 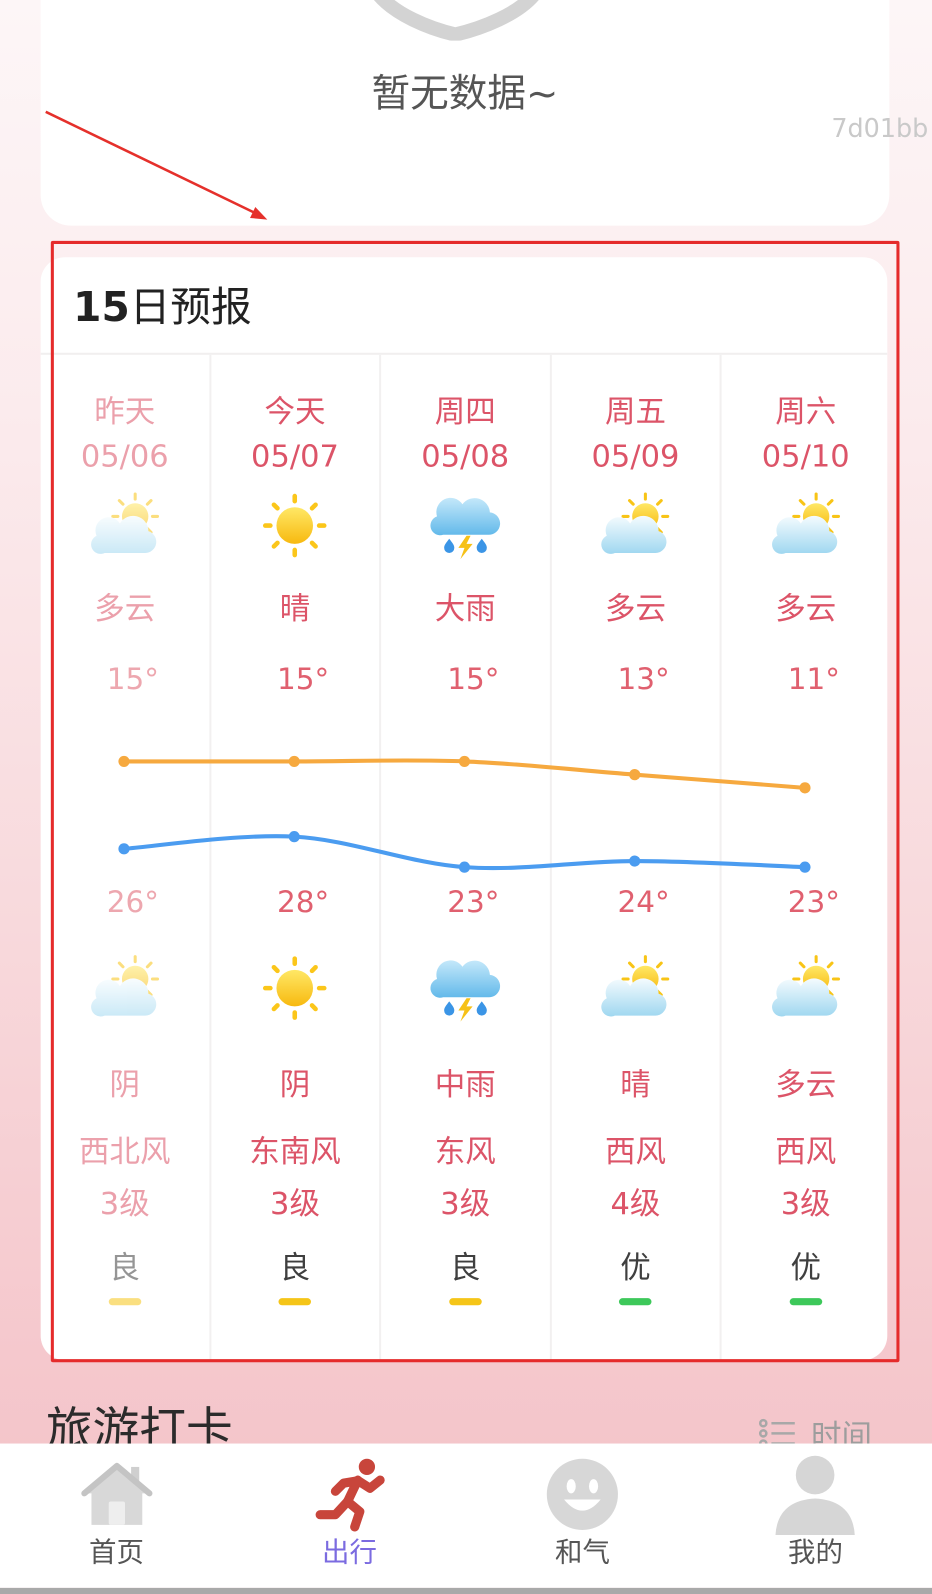 What do you see at coordinates (116, 1494) in the screenshot?
I see `home-icon` at bounding box center [116, 1494].